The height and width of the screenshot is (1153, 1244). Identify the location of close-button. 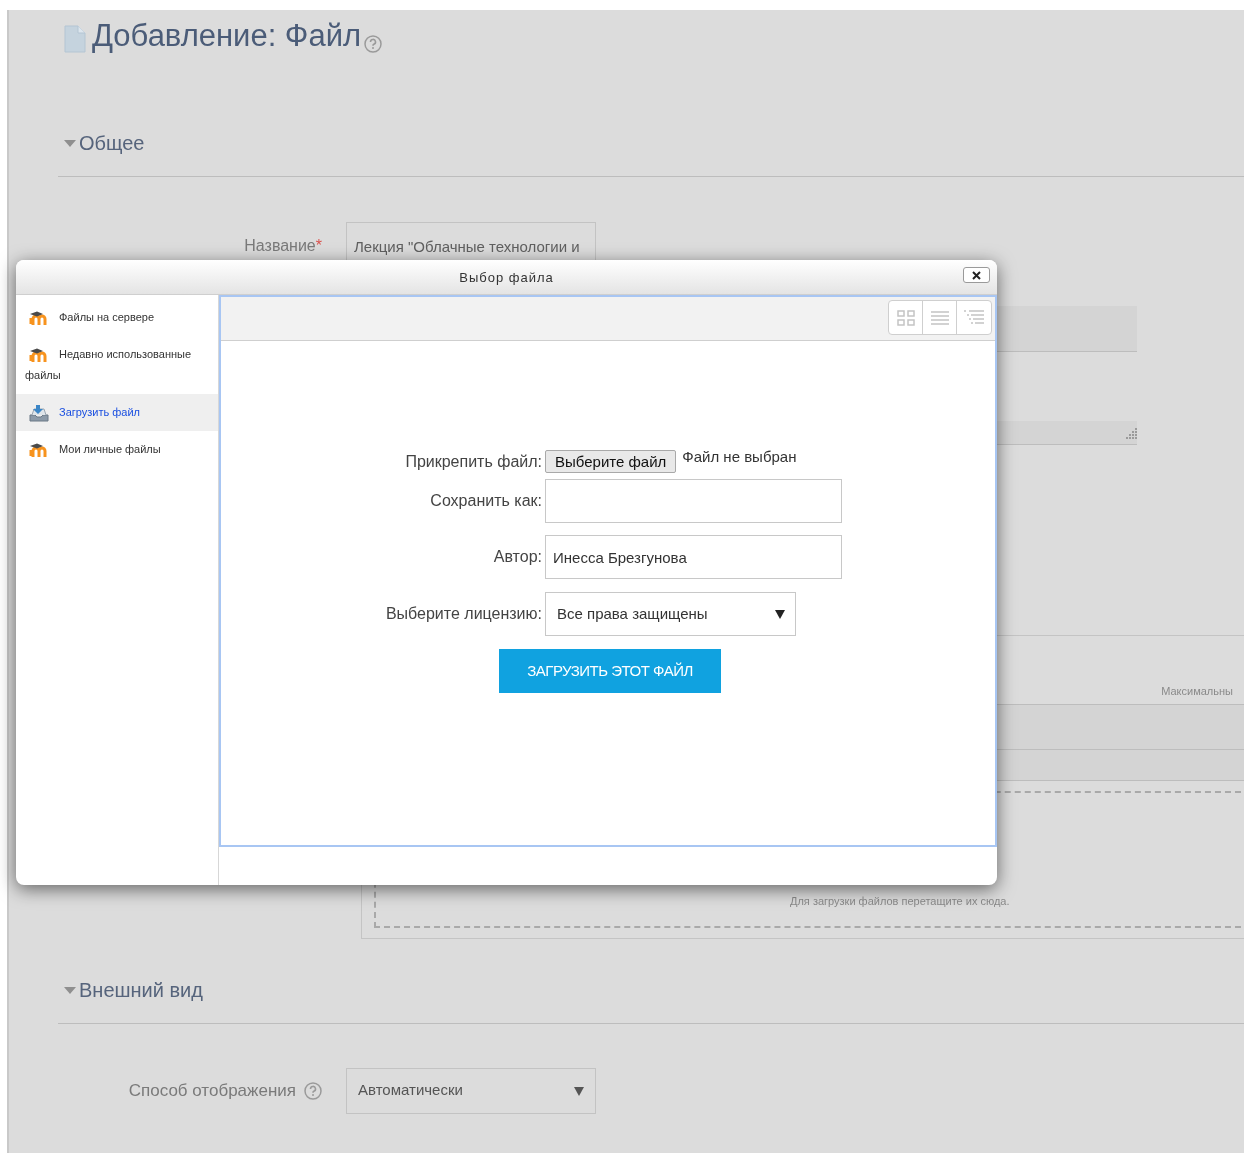
(976, 275).